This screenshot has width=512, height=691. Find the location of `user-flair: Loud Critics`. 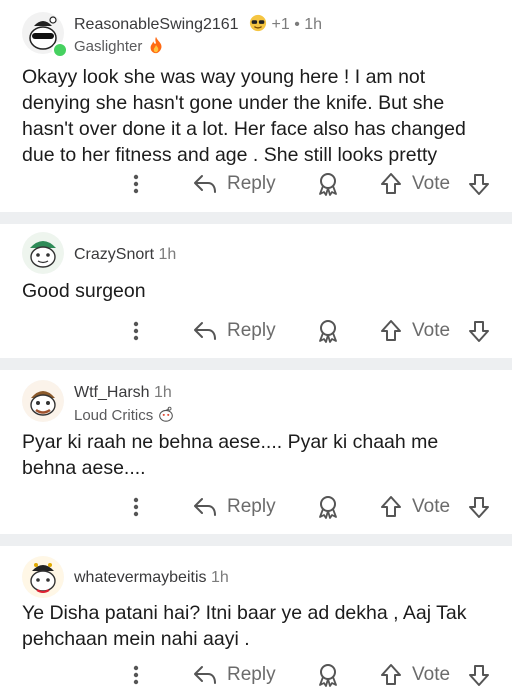

user-flair: Loud Critics is located at coordinates (124, 414).